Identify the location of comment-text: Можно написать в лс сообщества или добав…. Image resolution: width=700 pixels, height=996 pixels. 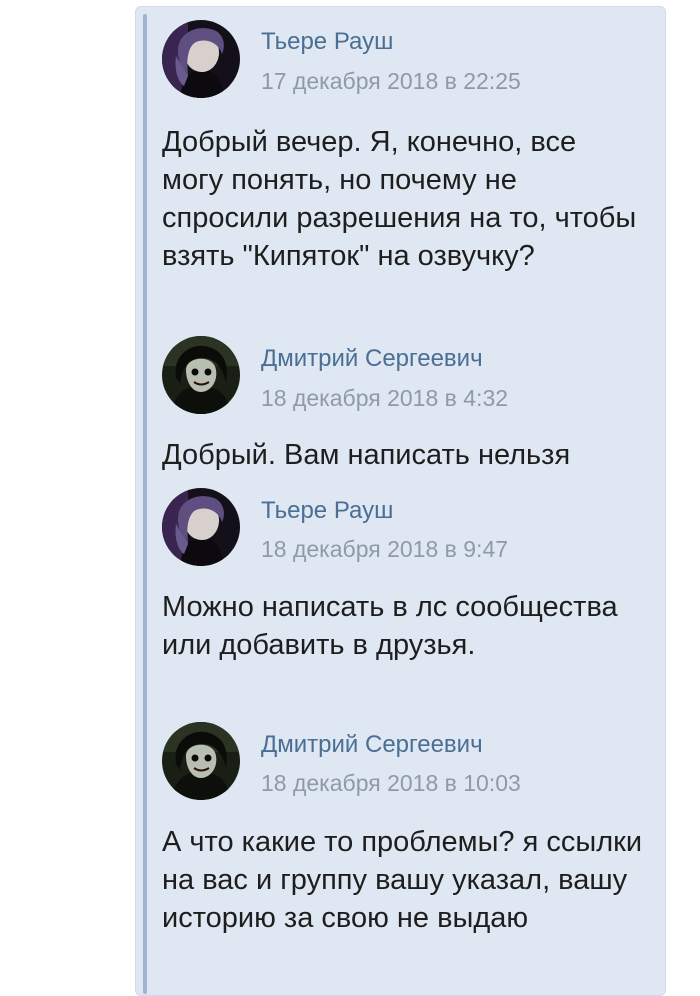
(390, 626).